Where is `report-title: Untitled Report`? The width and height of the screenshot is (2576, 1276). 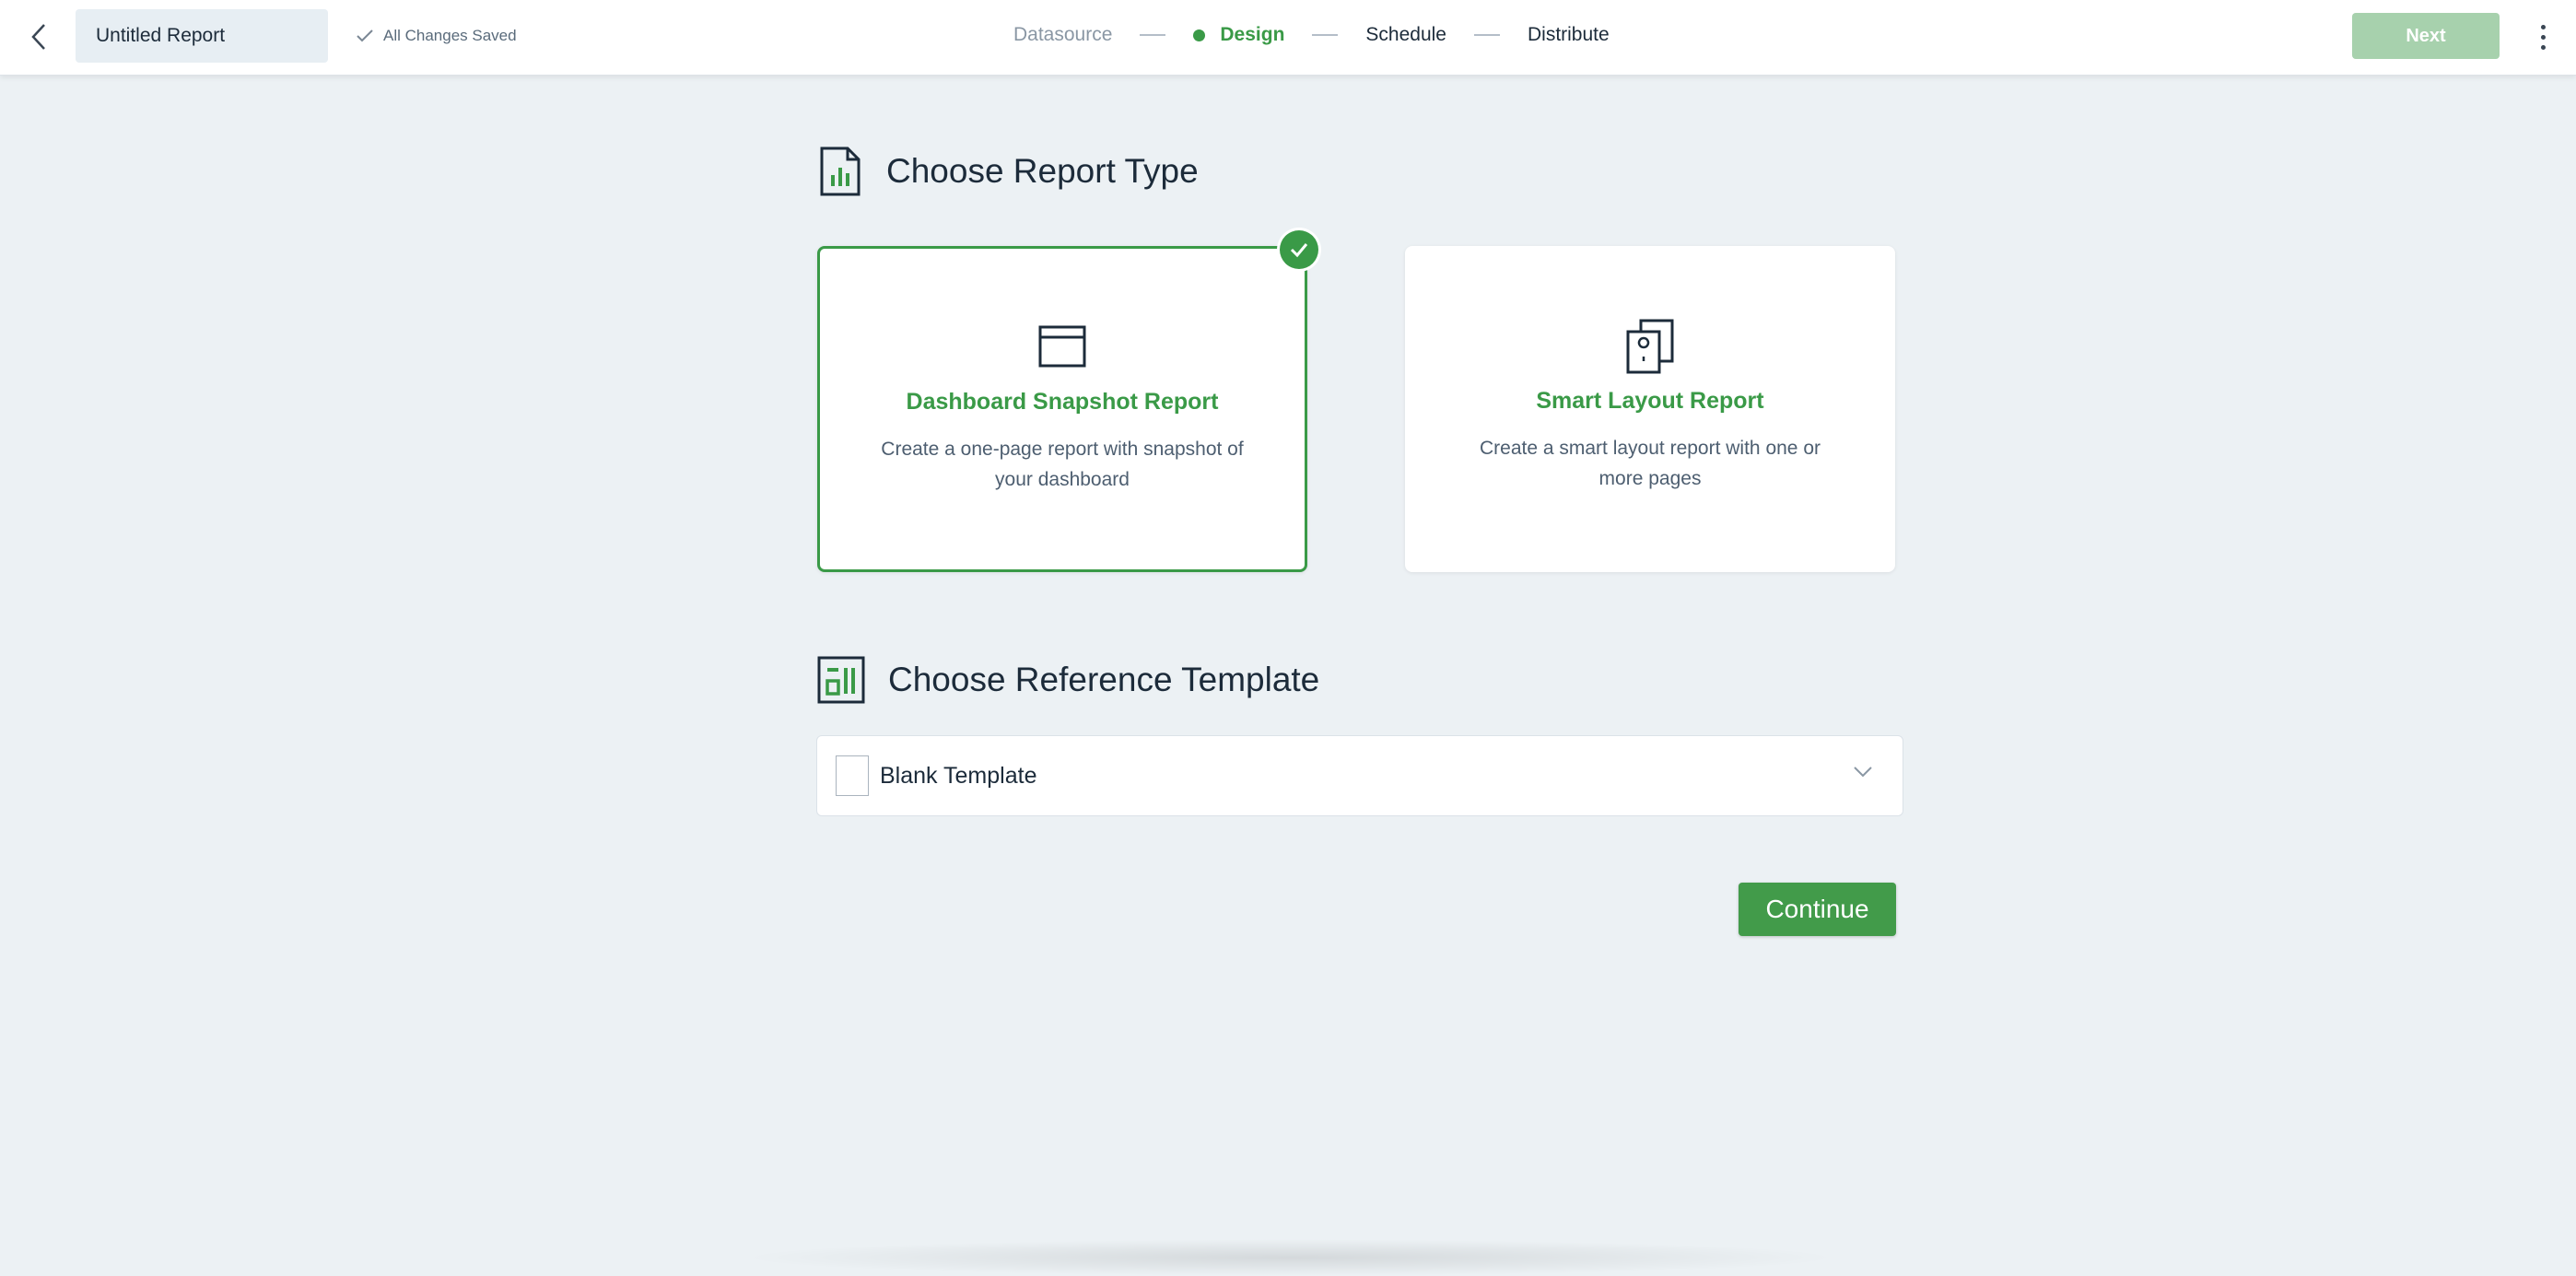
report-title: Untitled Report is located at coordinates (161, 36).